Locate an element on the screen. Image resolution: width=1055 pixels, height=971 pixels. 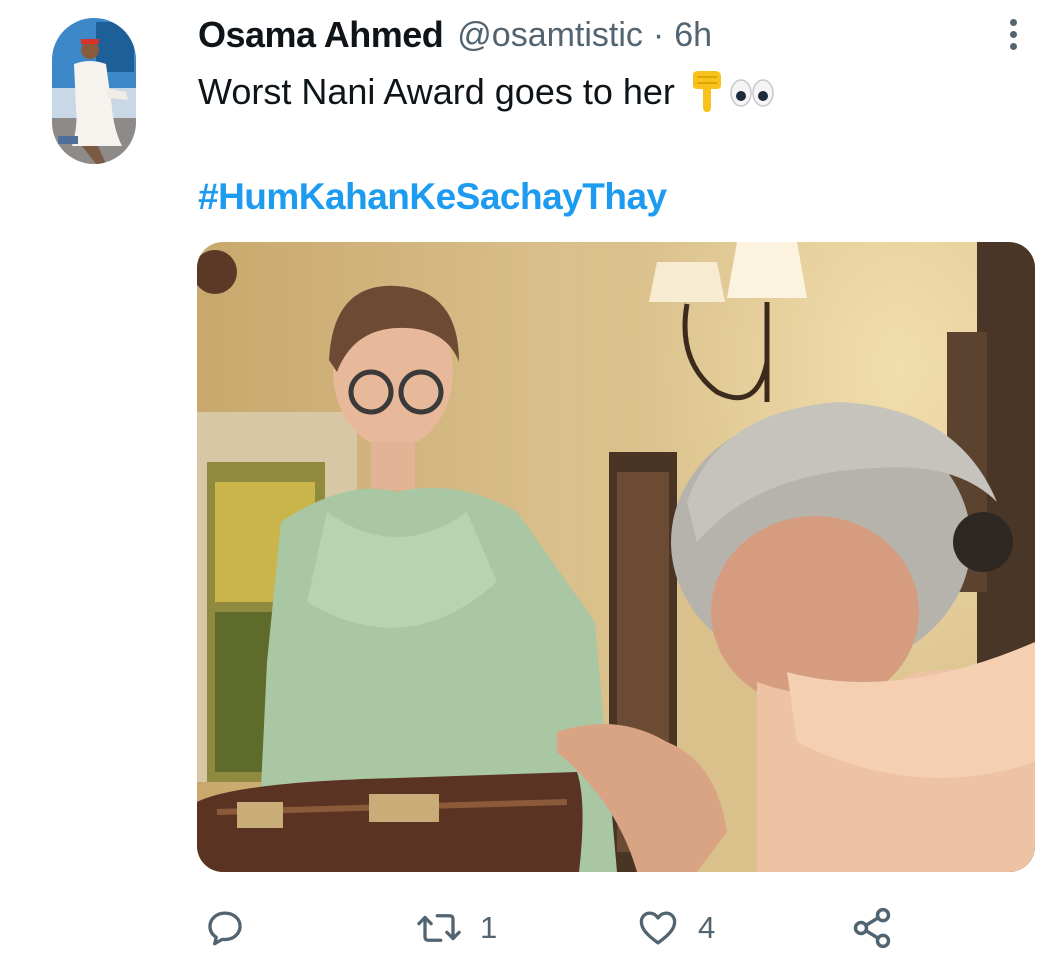
tweet-text: Worst Nani Award goes to her is located at coordinates (486, 92).